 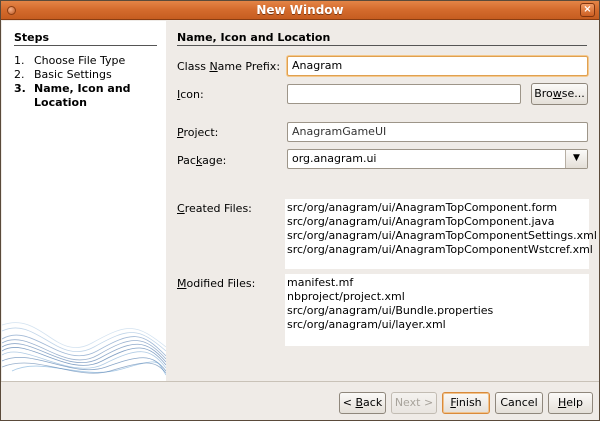 I want to click on title-bar: New Window ×, so click(x=300, y=10).